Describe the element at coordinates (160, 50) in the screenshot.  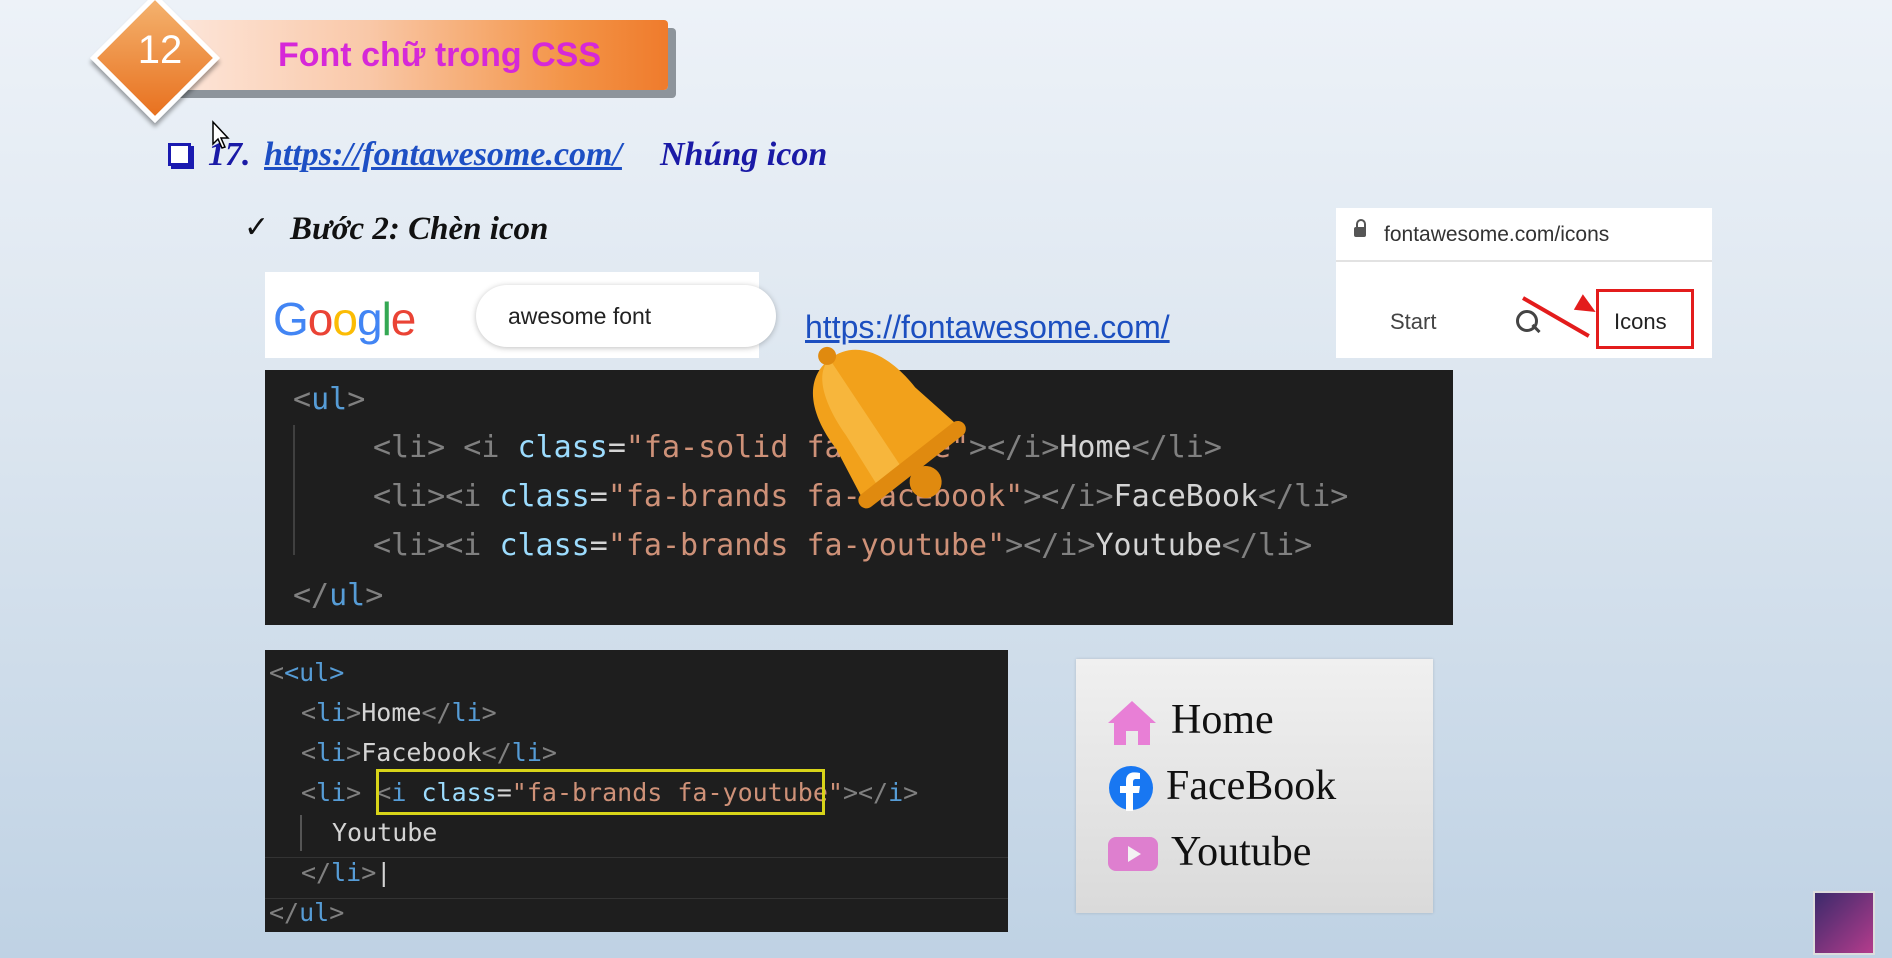
I see `slide-number: 12` at that location.